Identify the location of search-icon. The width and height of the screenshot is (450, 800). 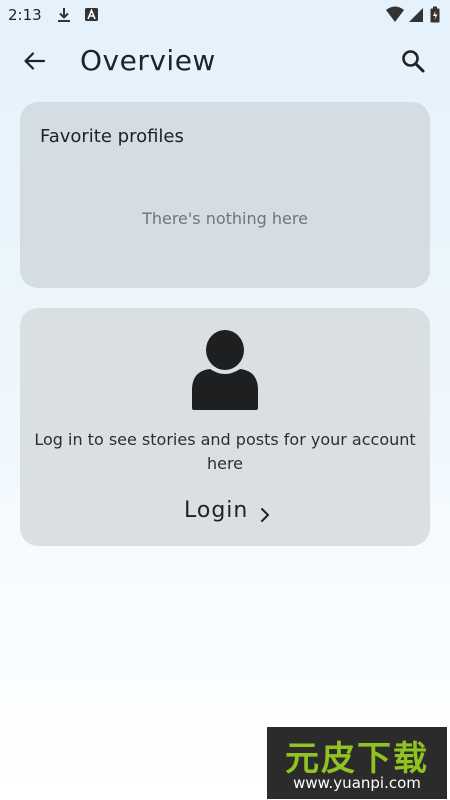
(413, 61).